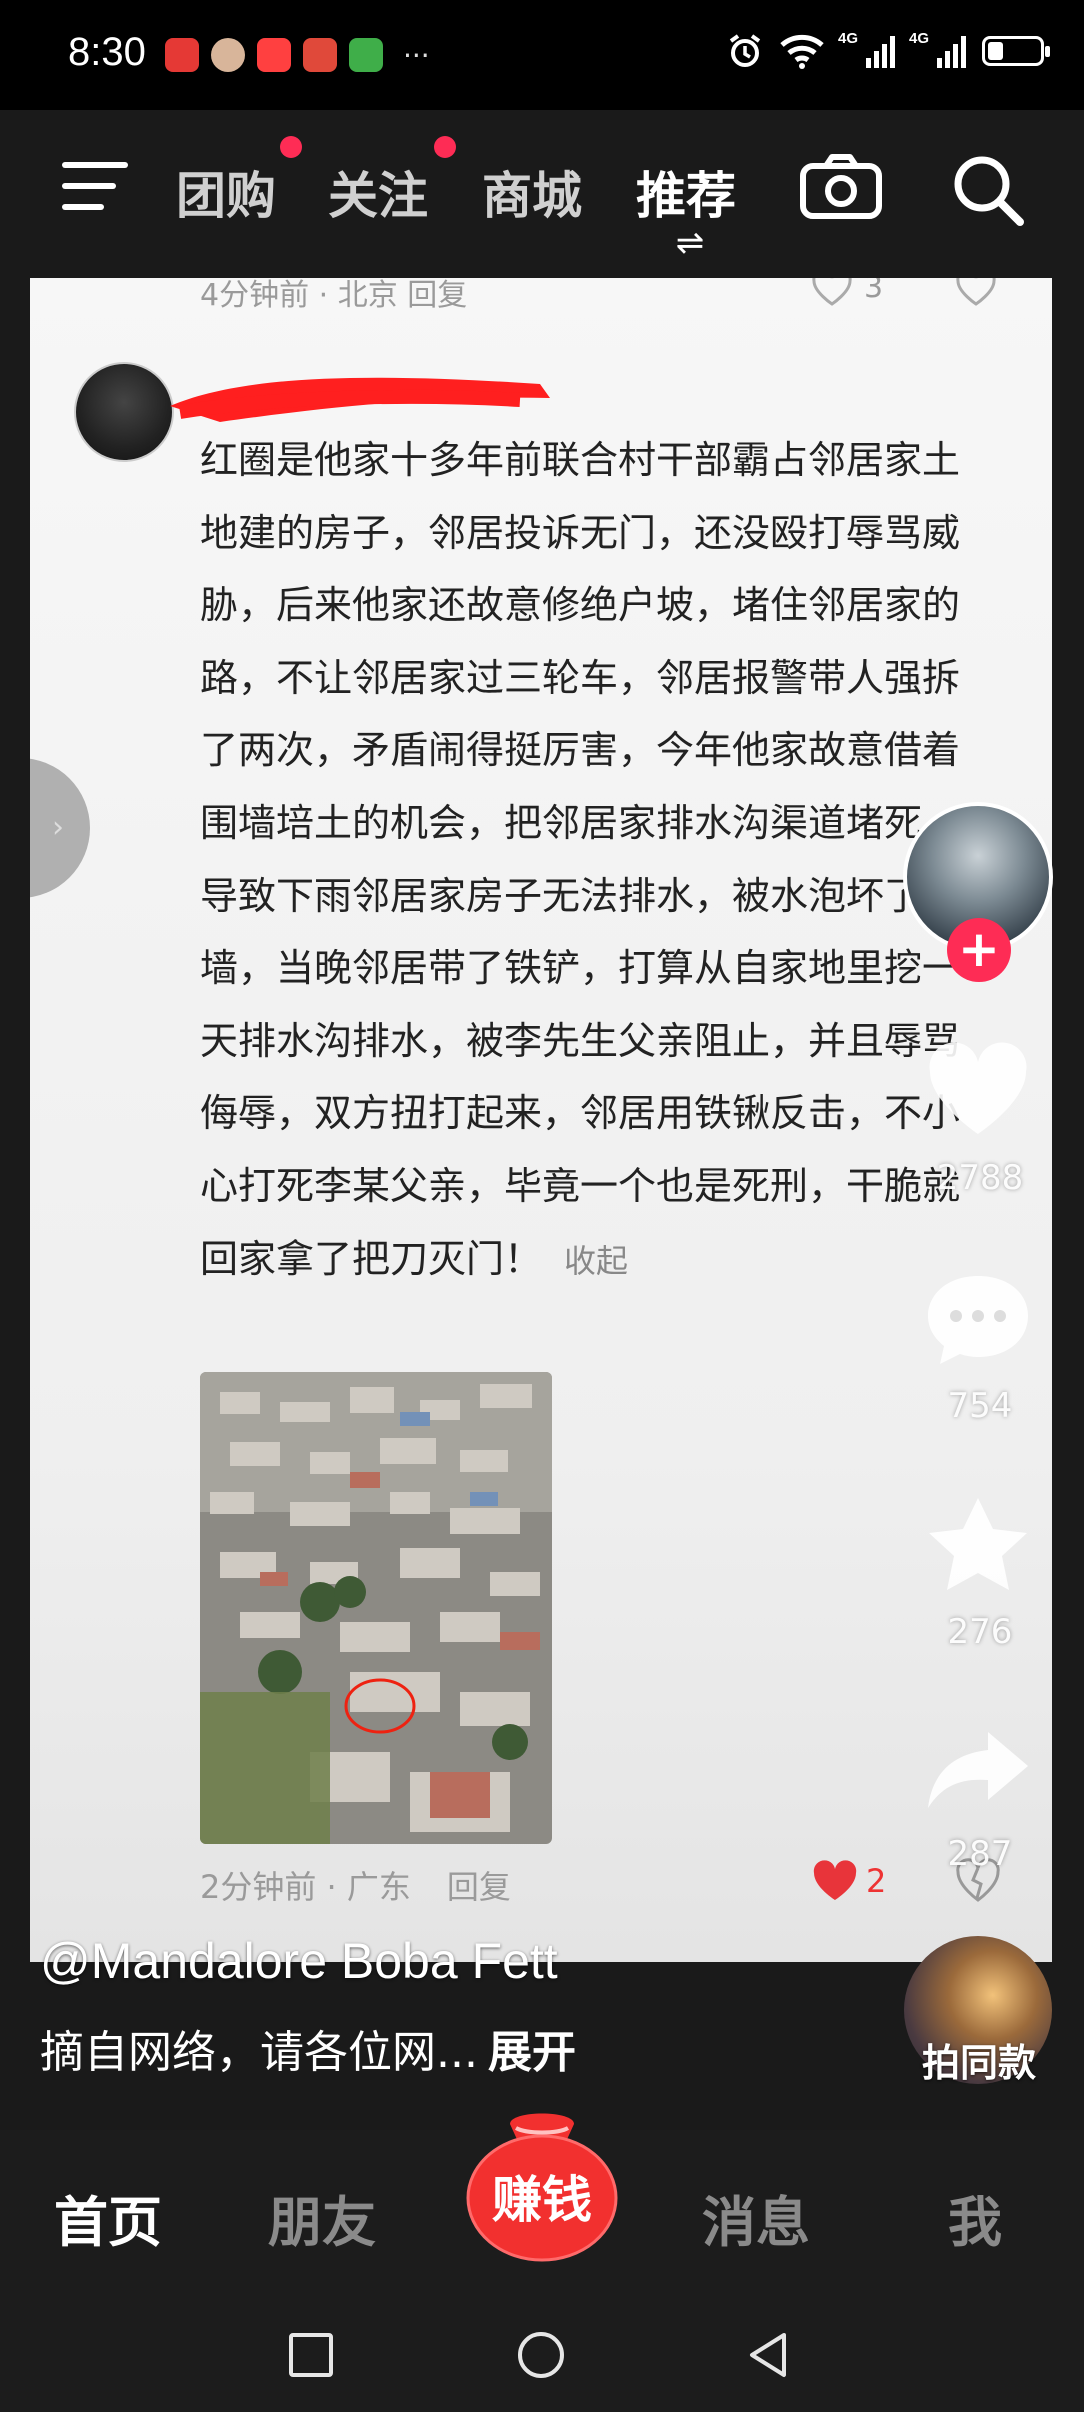  Describe the element at coordinates (376, 1608) in the screenshot. I see `comment-photo` at that location.